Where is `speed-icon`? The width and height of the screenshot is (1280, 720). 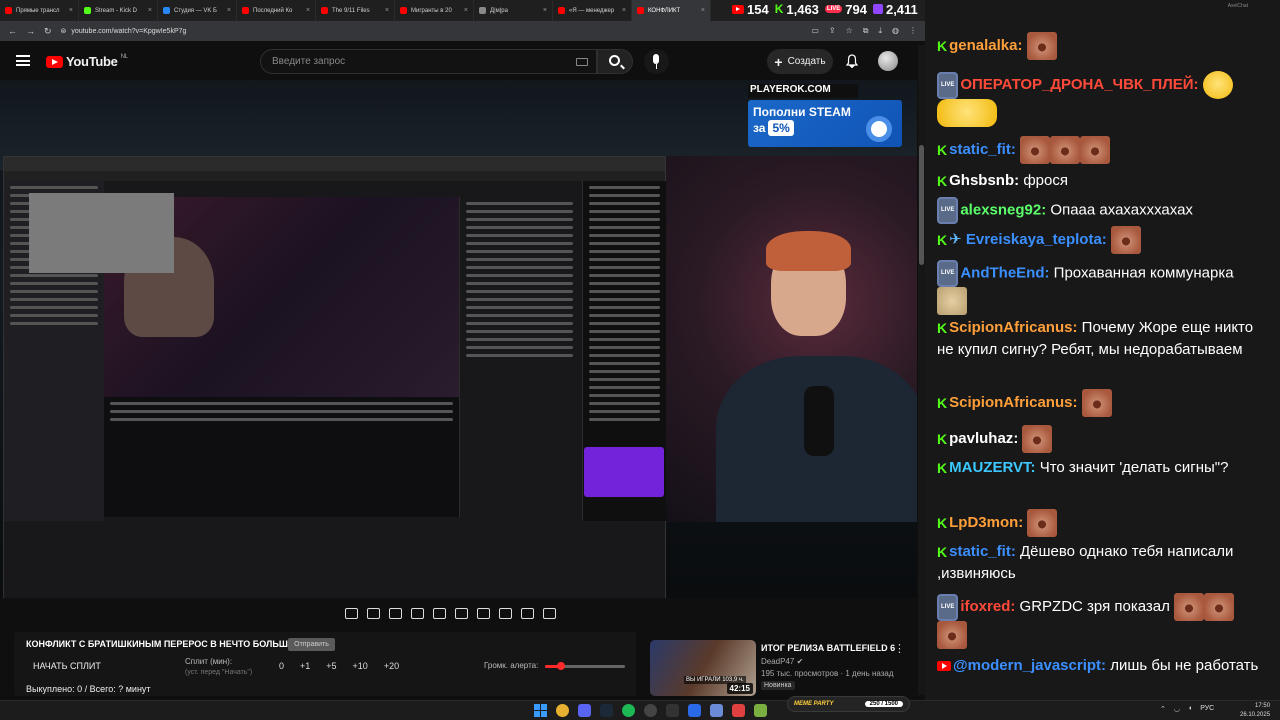 speed-icon is located at coordinates (483, 613).